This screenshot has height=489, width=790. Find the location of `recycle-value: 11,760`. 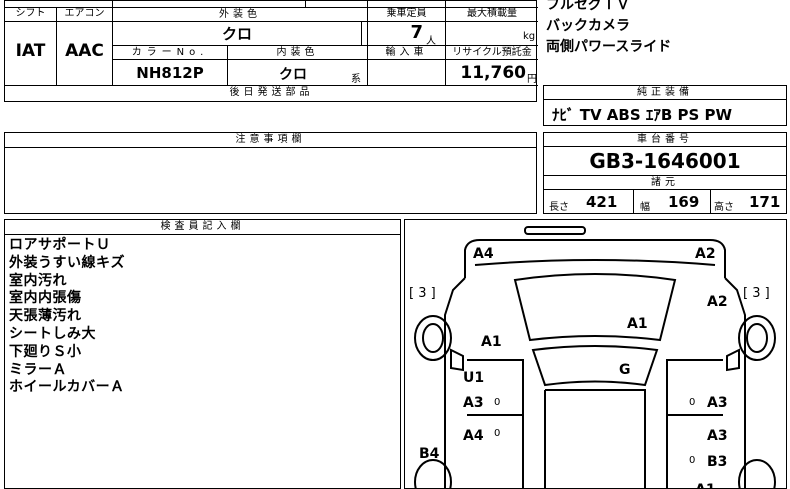

recycle-value: 11,760 is located at coordinates (493, 73).